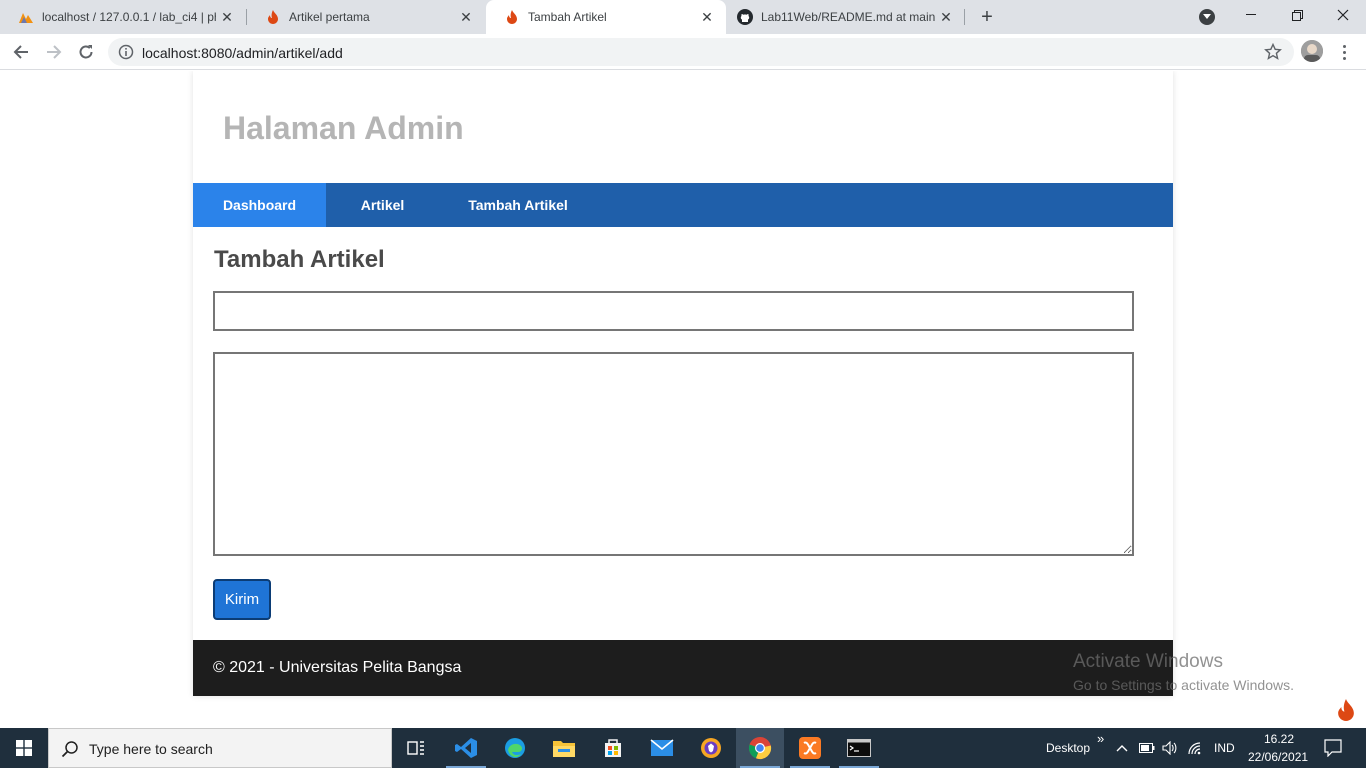 This screenshot has height=768, width=1366. I want to click on site-footer: © 2021 - Universitas Pelita Bangsa, so click(683, 668).